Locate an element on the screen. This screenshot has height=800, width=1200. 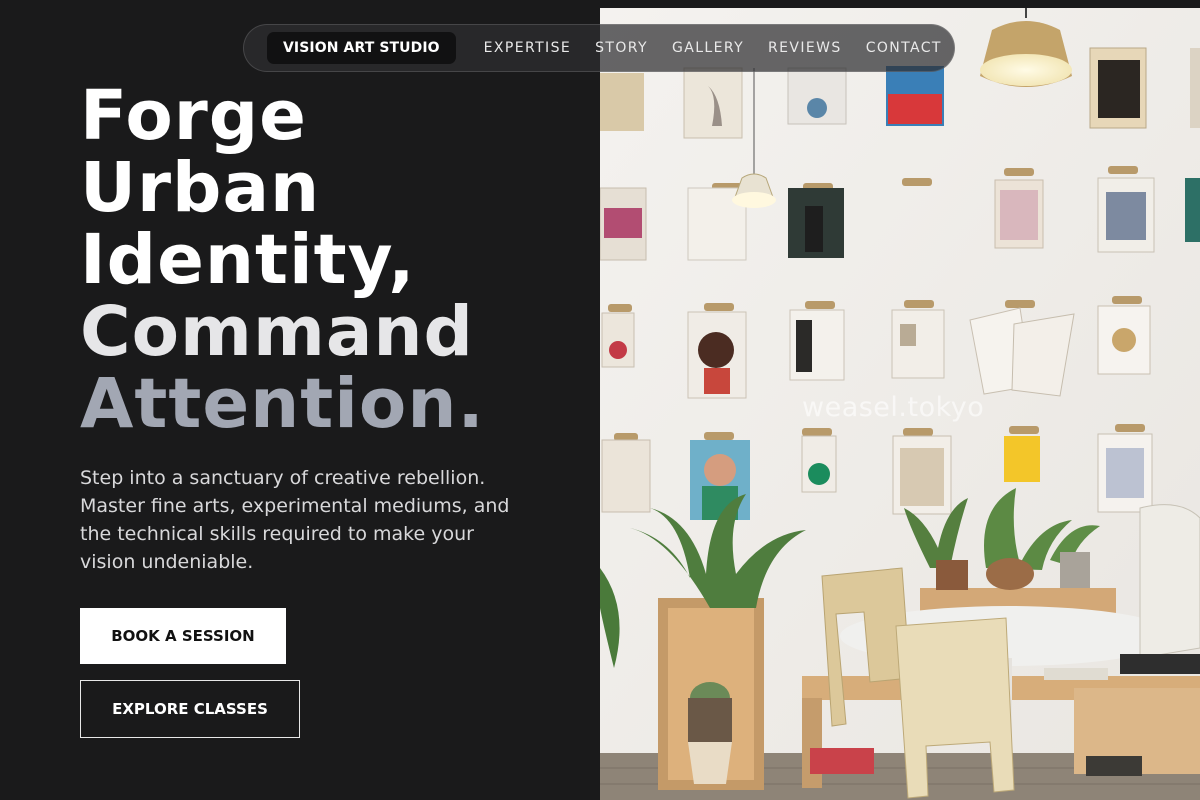
headline-line-2: Urban is located at coordinates (200, 188).